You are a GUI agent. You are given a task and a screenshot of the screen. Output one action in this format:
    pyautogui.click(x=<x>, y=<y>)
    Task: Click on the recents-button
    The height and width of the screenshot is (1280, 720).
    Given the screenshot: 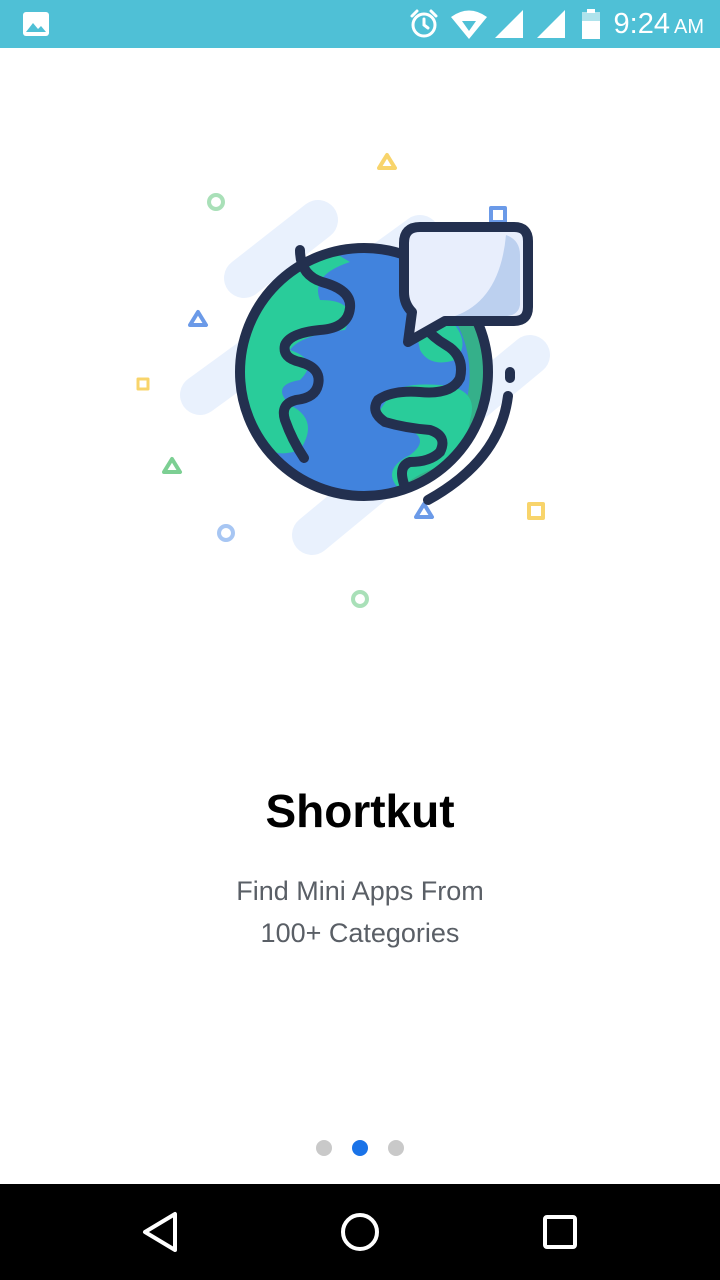 What is the action you would take?
    pyautogui.click(x=560, y=1232)
    